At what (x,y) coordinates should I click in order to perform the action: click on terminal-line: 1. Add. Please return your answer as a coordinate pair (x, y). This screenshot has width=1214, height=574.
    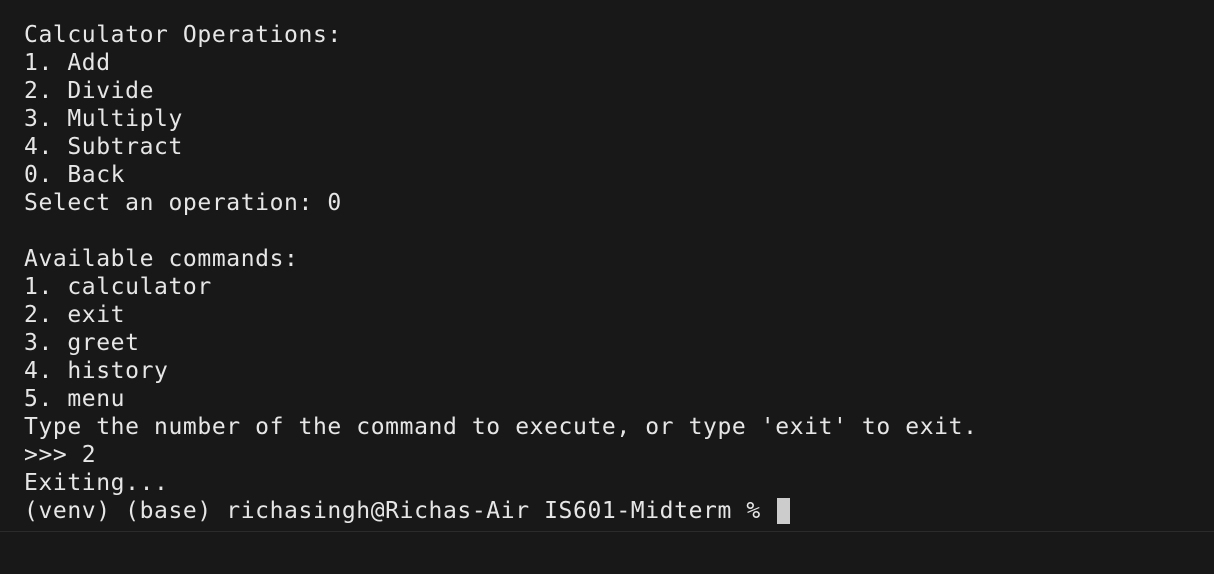
    Looking at the image, I should click on (67, 63).